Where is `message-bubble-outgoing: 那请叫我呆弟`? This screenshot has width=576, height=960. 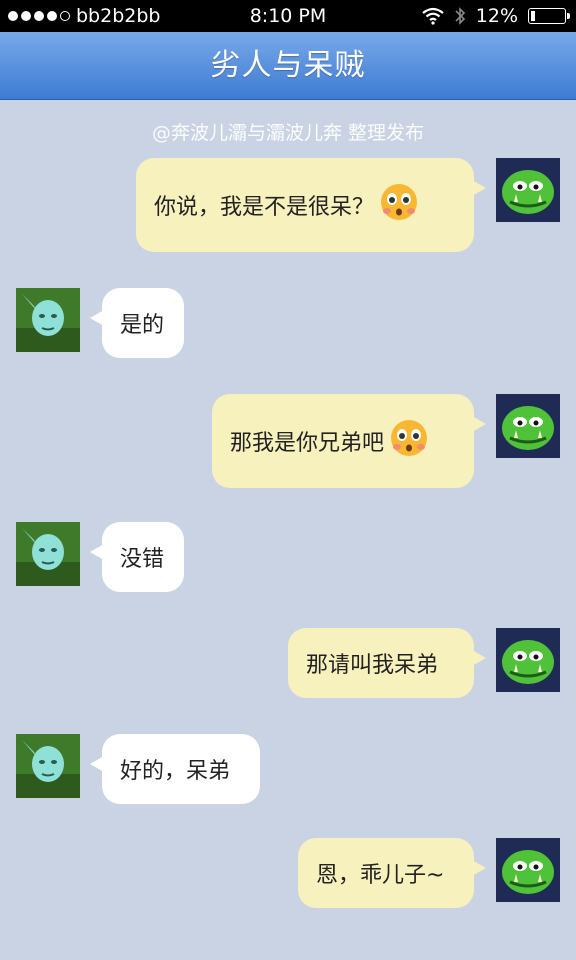 message-bubble-outgoing: 那请叫我呆弟 is located at coordinates (387, 663).